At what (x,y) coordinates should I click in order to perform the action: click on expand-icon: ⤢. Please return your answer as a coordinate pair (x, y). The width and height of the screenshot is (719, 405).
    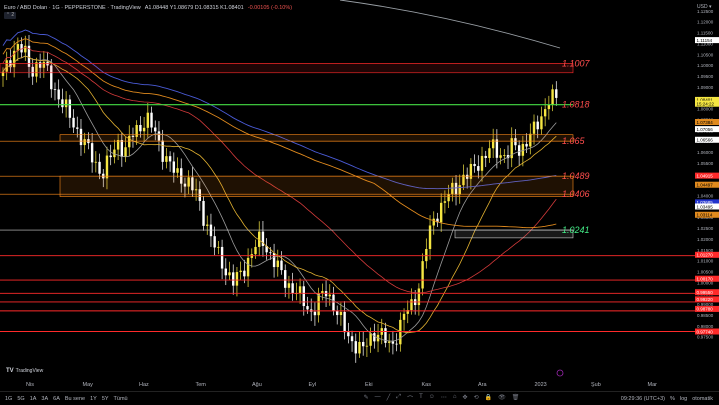
    Looking at the image, I should click on (398, 398).